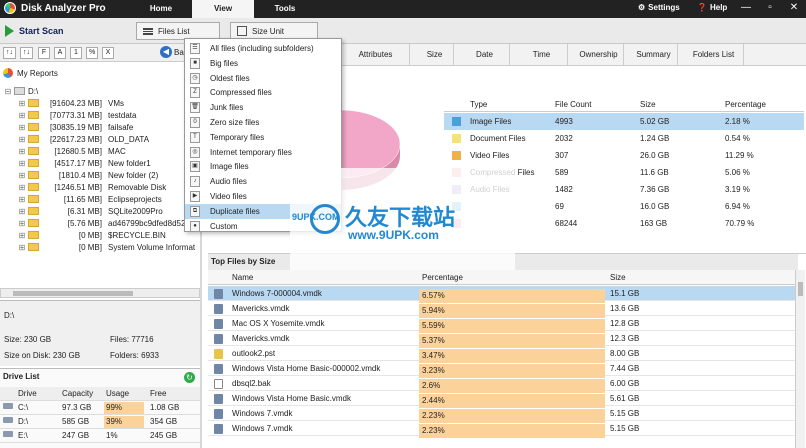  What do you see at coordinates (714, 55) in the screenshot?
I see `col-header: Folders List` at bounding box center [714, 55].